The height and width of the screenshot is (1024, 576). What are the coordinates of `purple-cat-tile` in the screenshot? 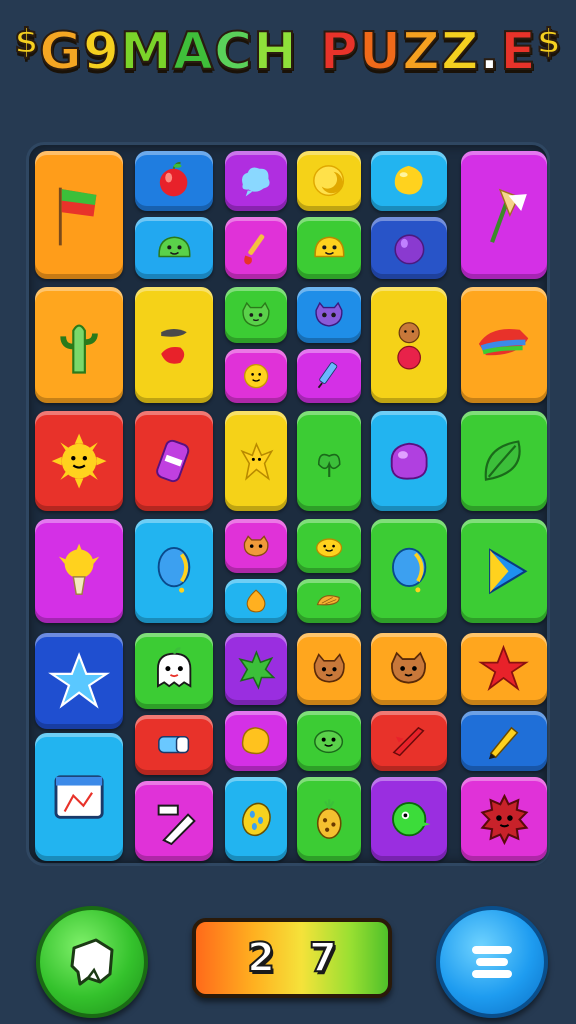 It's located at (329, 315).